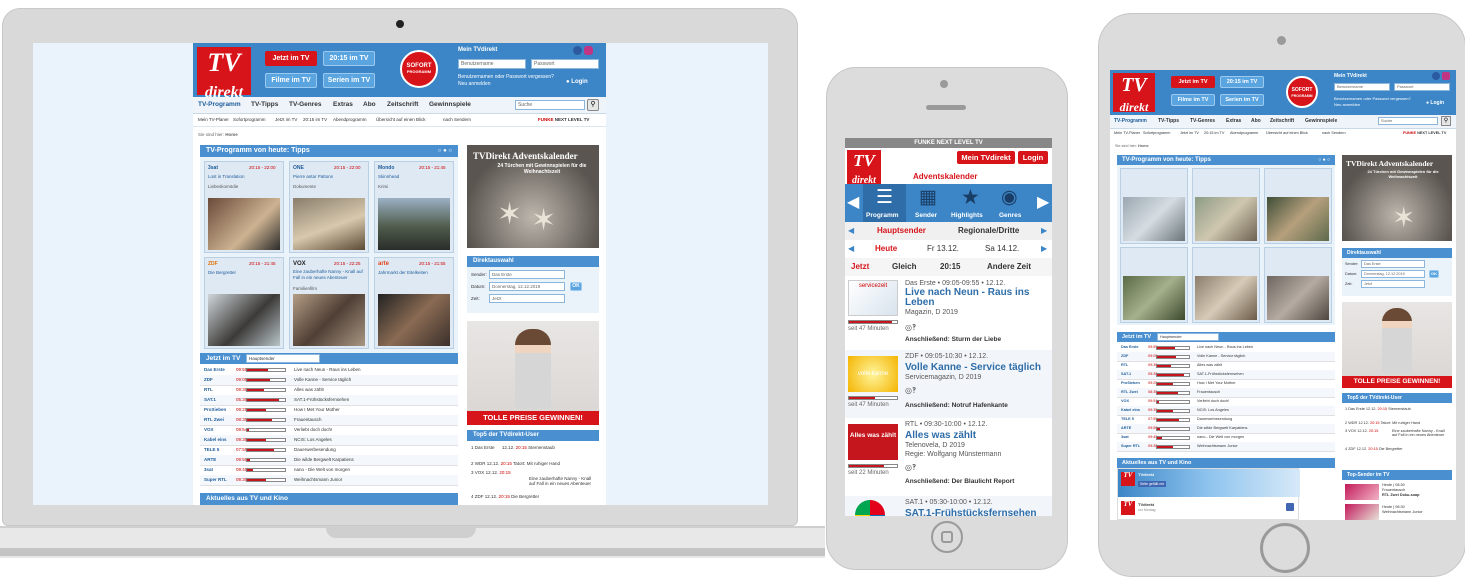  Describe the element at coordinates (349, 80) in the screenshot. I see `serien-im-tv-button: Serien im TV` at that location.